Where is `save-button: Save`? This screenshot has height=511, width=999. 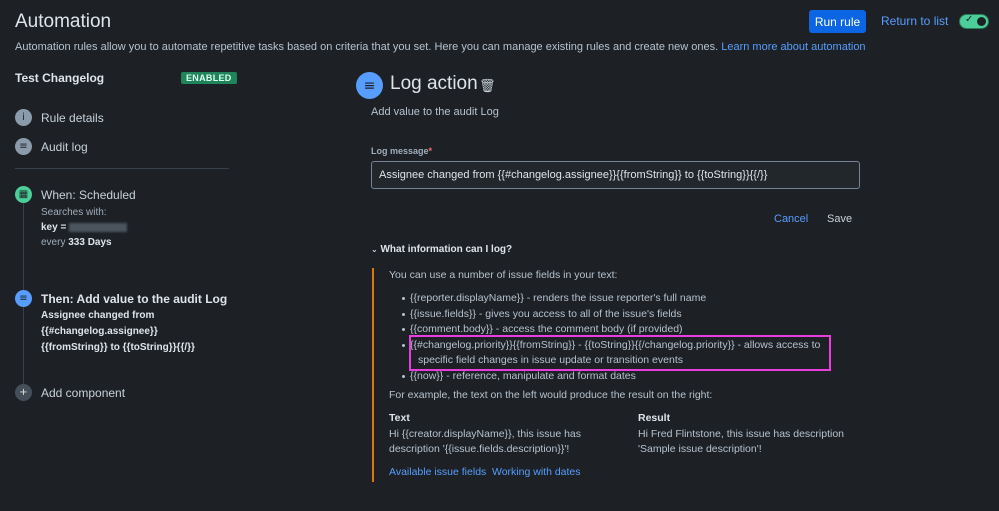
save-button: Save is located at coordinates (839, 219).